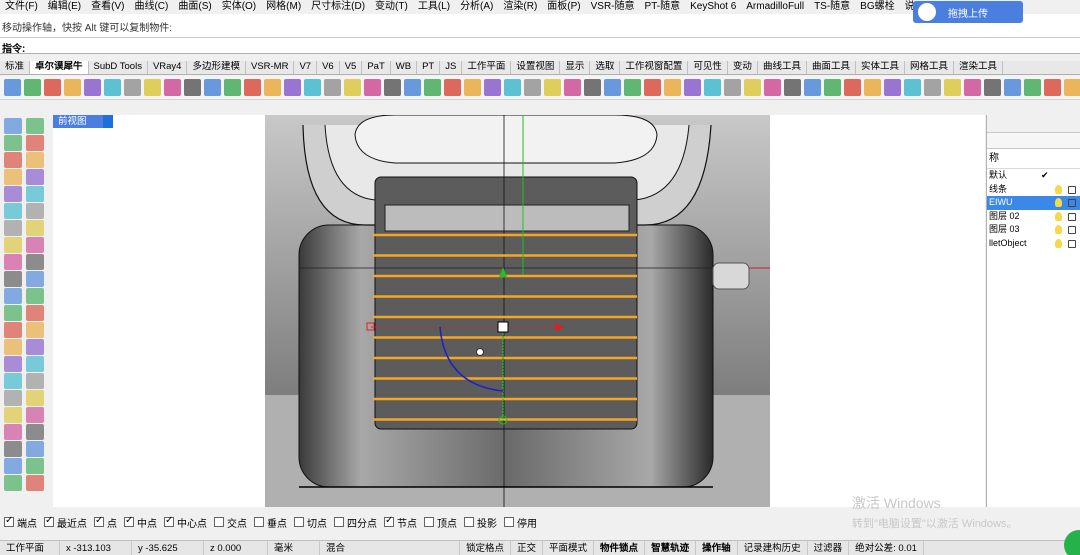 The image size is (1080, 555). Describe the element at coordinates (487, 67) in the screenshot. I see `toolbar-tab: 工作平面` at that location.